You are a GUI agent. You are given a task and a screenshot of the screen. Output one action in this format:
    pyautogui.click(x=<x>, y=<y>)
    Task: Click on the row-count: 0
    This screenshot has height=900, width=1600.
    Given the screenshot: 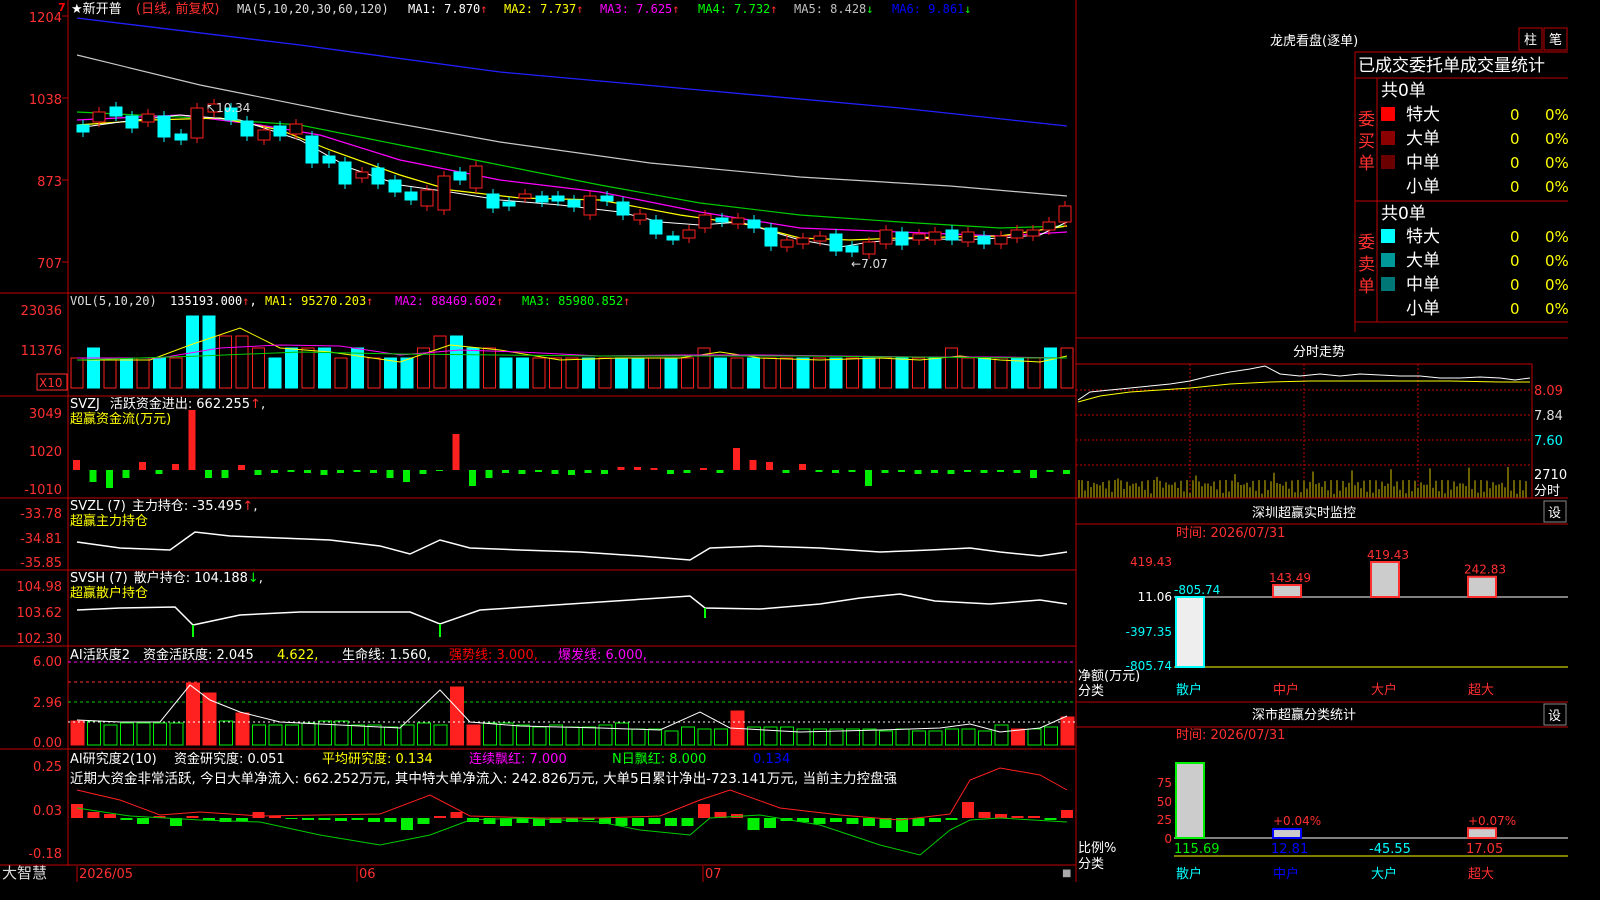 What is the action you would take?
    pyautogui.click(x=1515, y=237)
    